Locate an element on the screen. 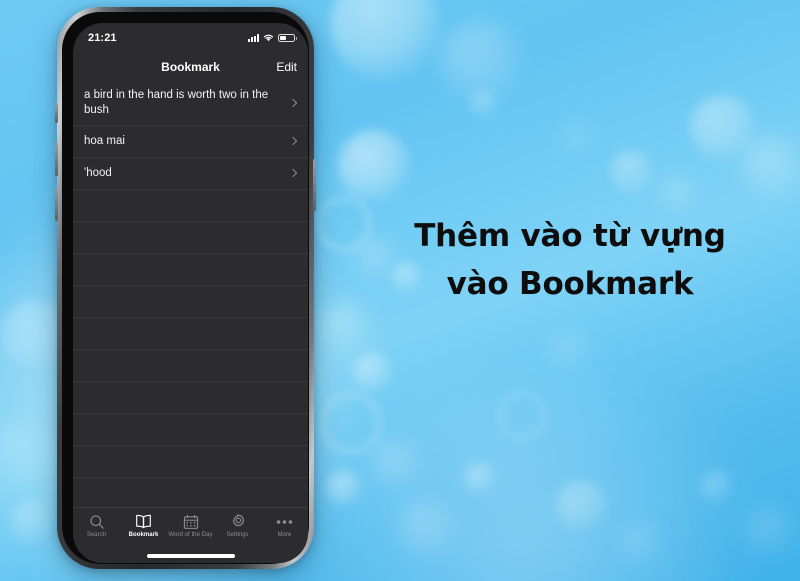 The image size is (800, 581). tab-label: Bookmark is located at coordinates (143, 535).